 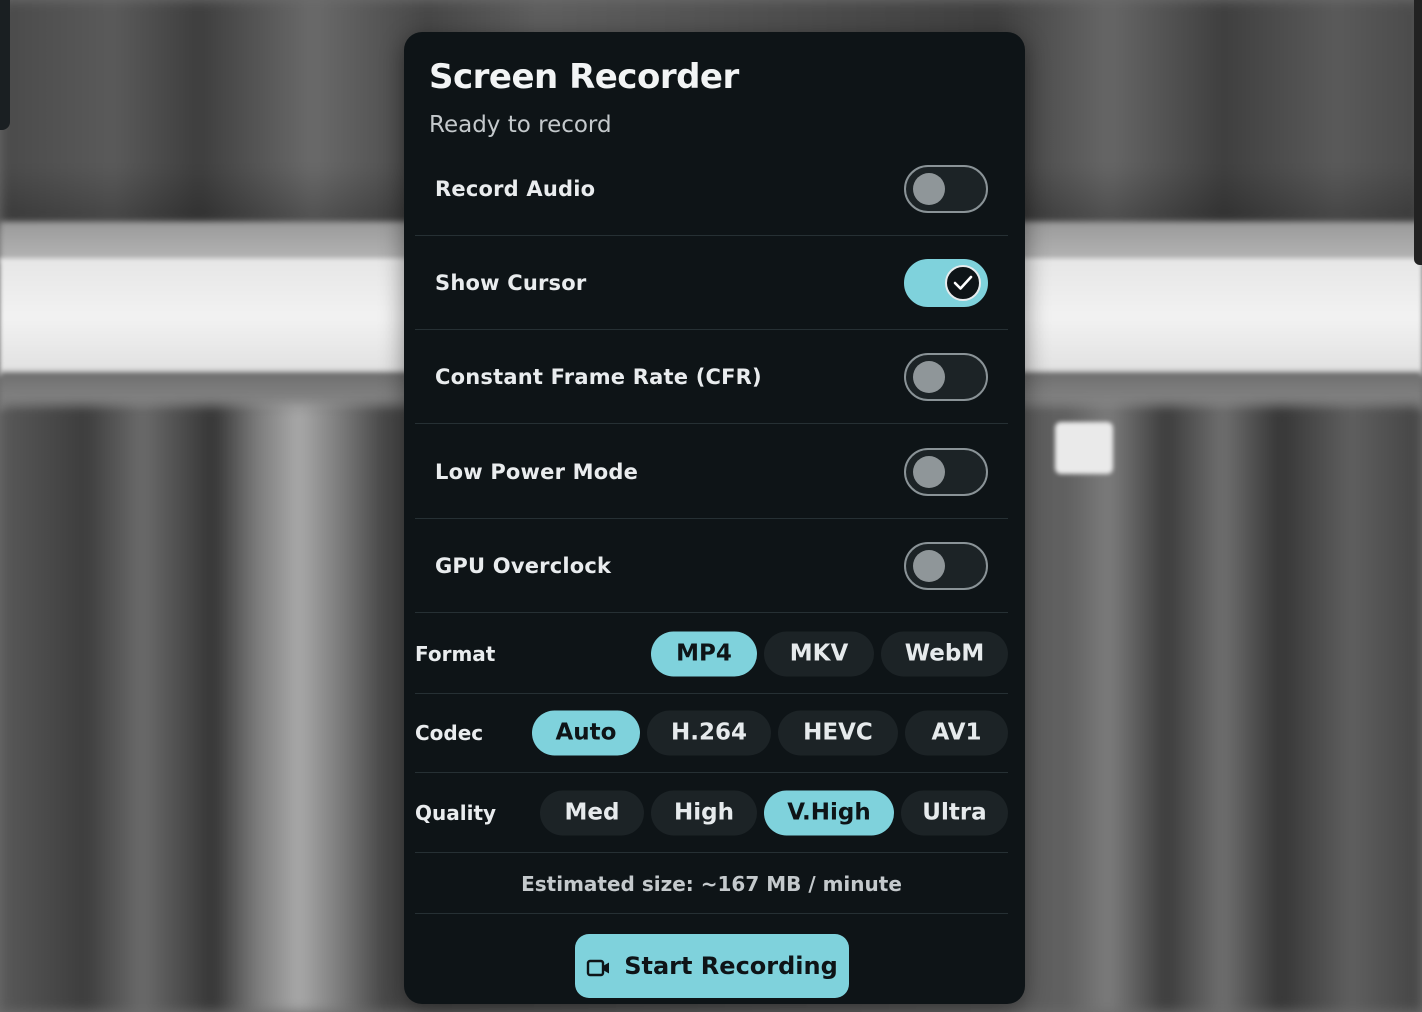 What do you see at coordinates (456, 812) in the screenshot?
I see `quality-label: Quality` at bounding box center [456, 812].